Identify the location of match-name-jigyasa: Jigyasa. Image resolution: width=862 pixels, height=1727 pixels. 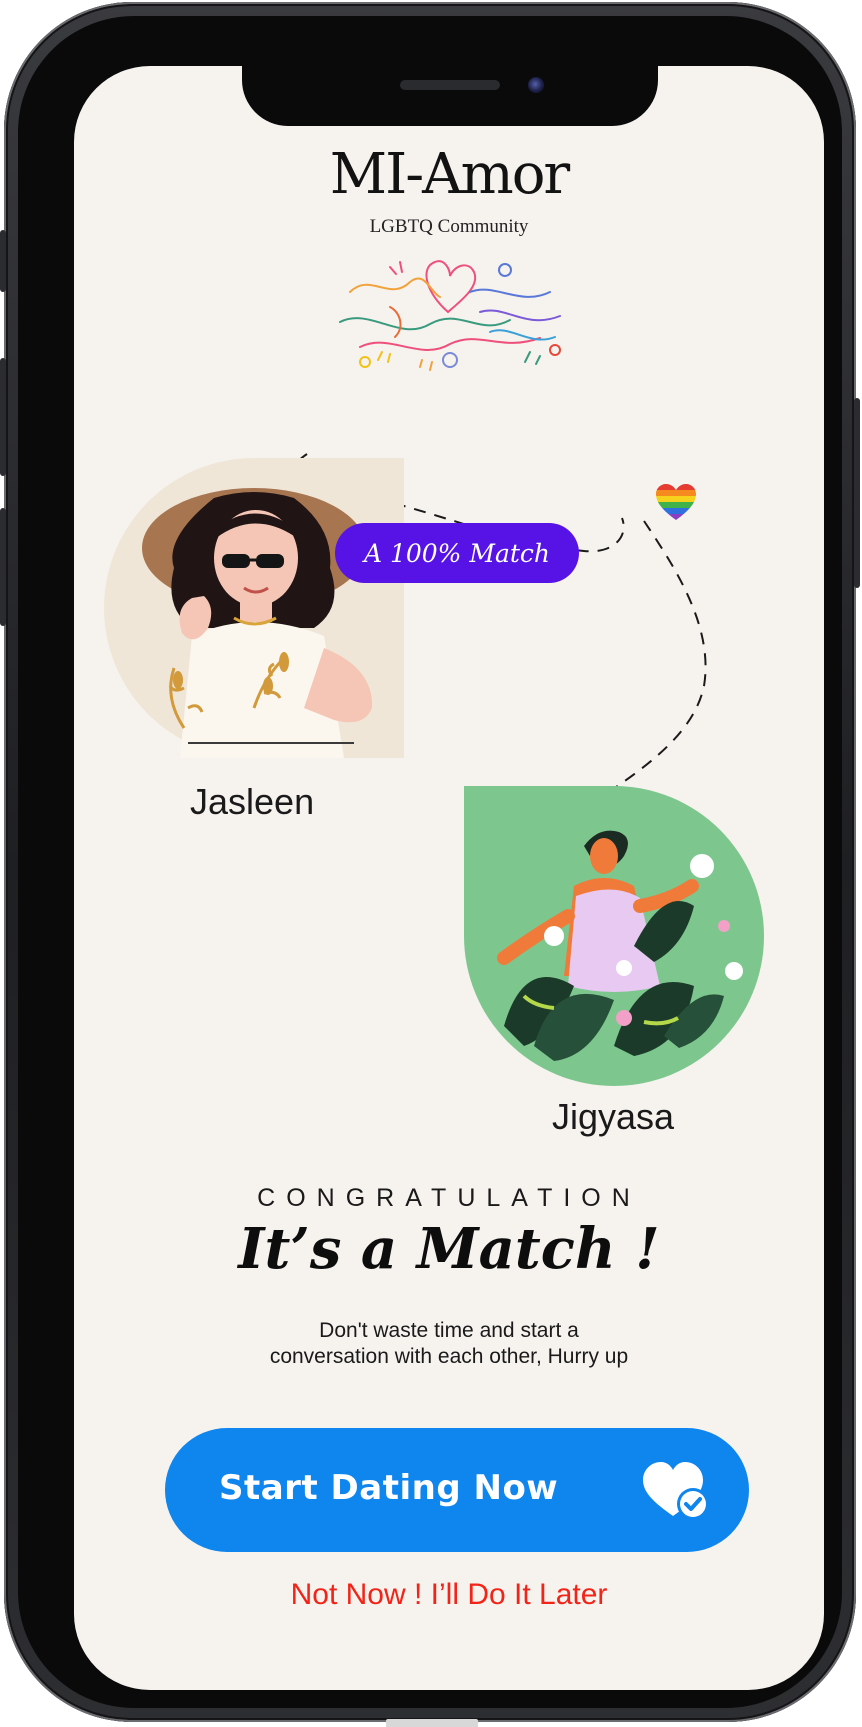
(613, 1116).